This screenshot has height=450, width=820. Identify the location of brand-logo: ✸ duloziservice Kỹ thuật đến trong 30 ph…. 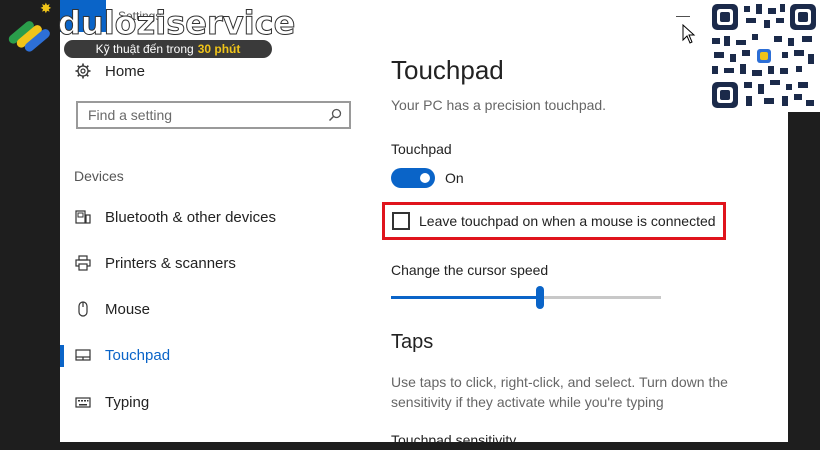
(148, 31).